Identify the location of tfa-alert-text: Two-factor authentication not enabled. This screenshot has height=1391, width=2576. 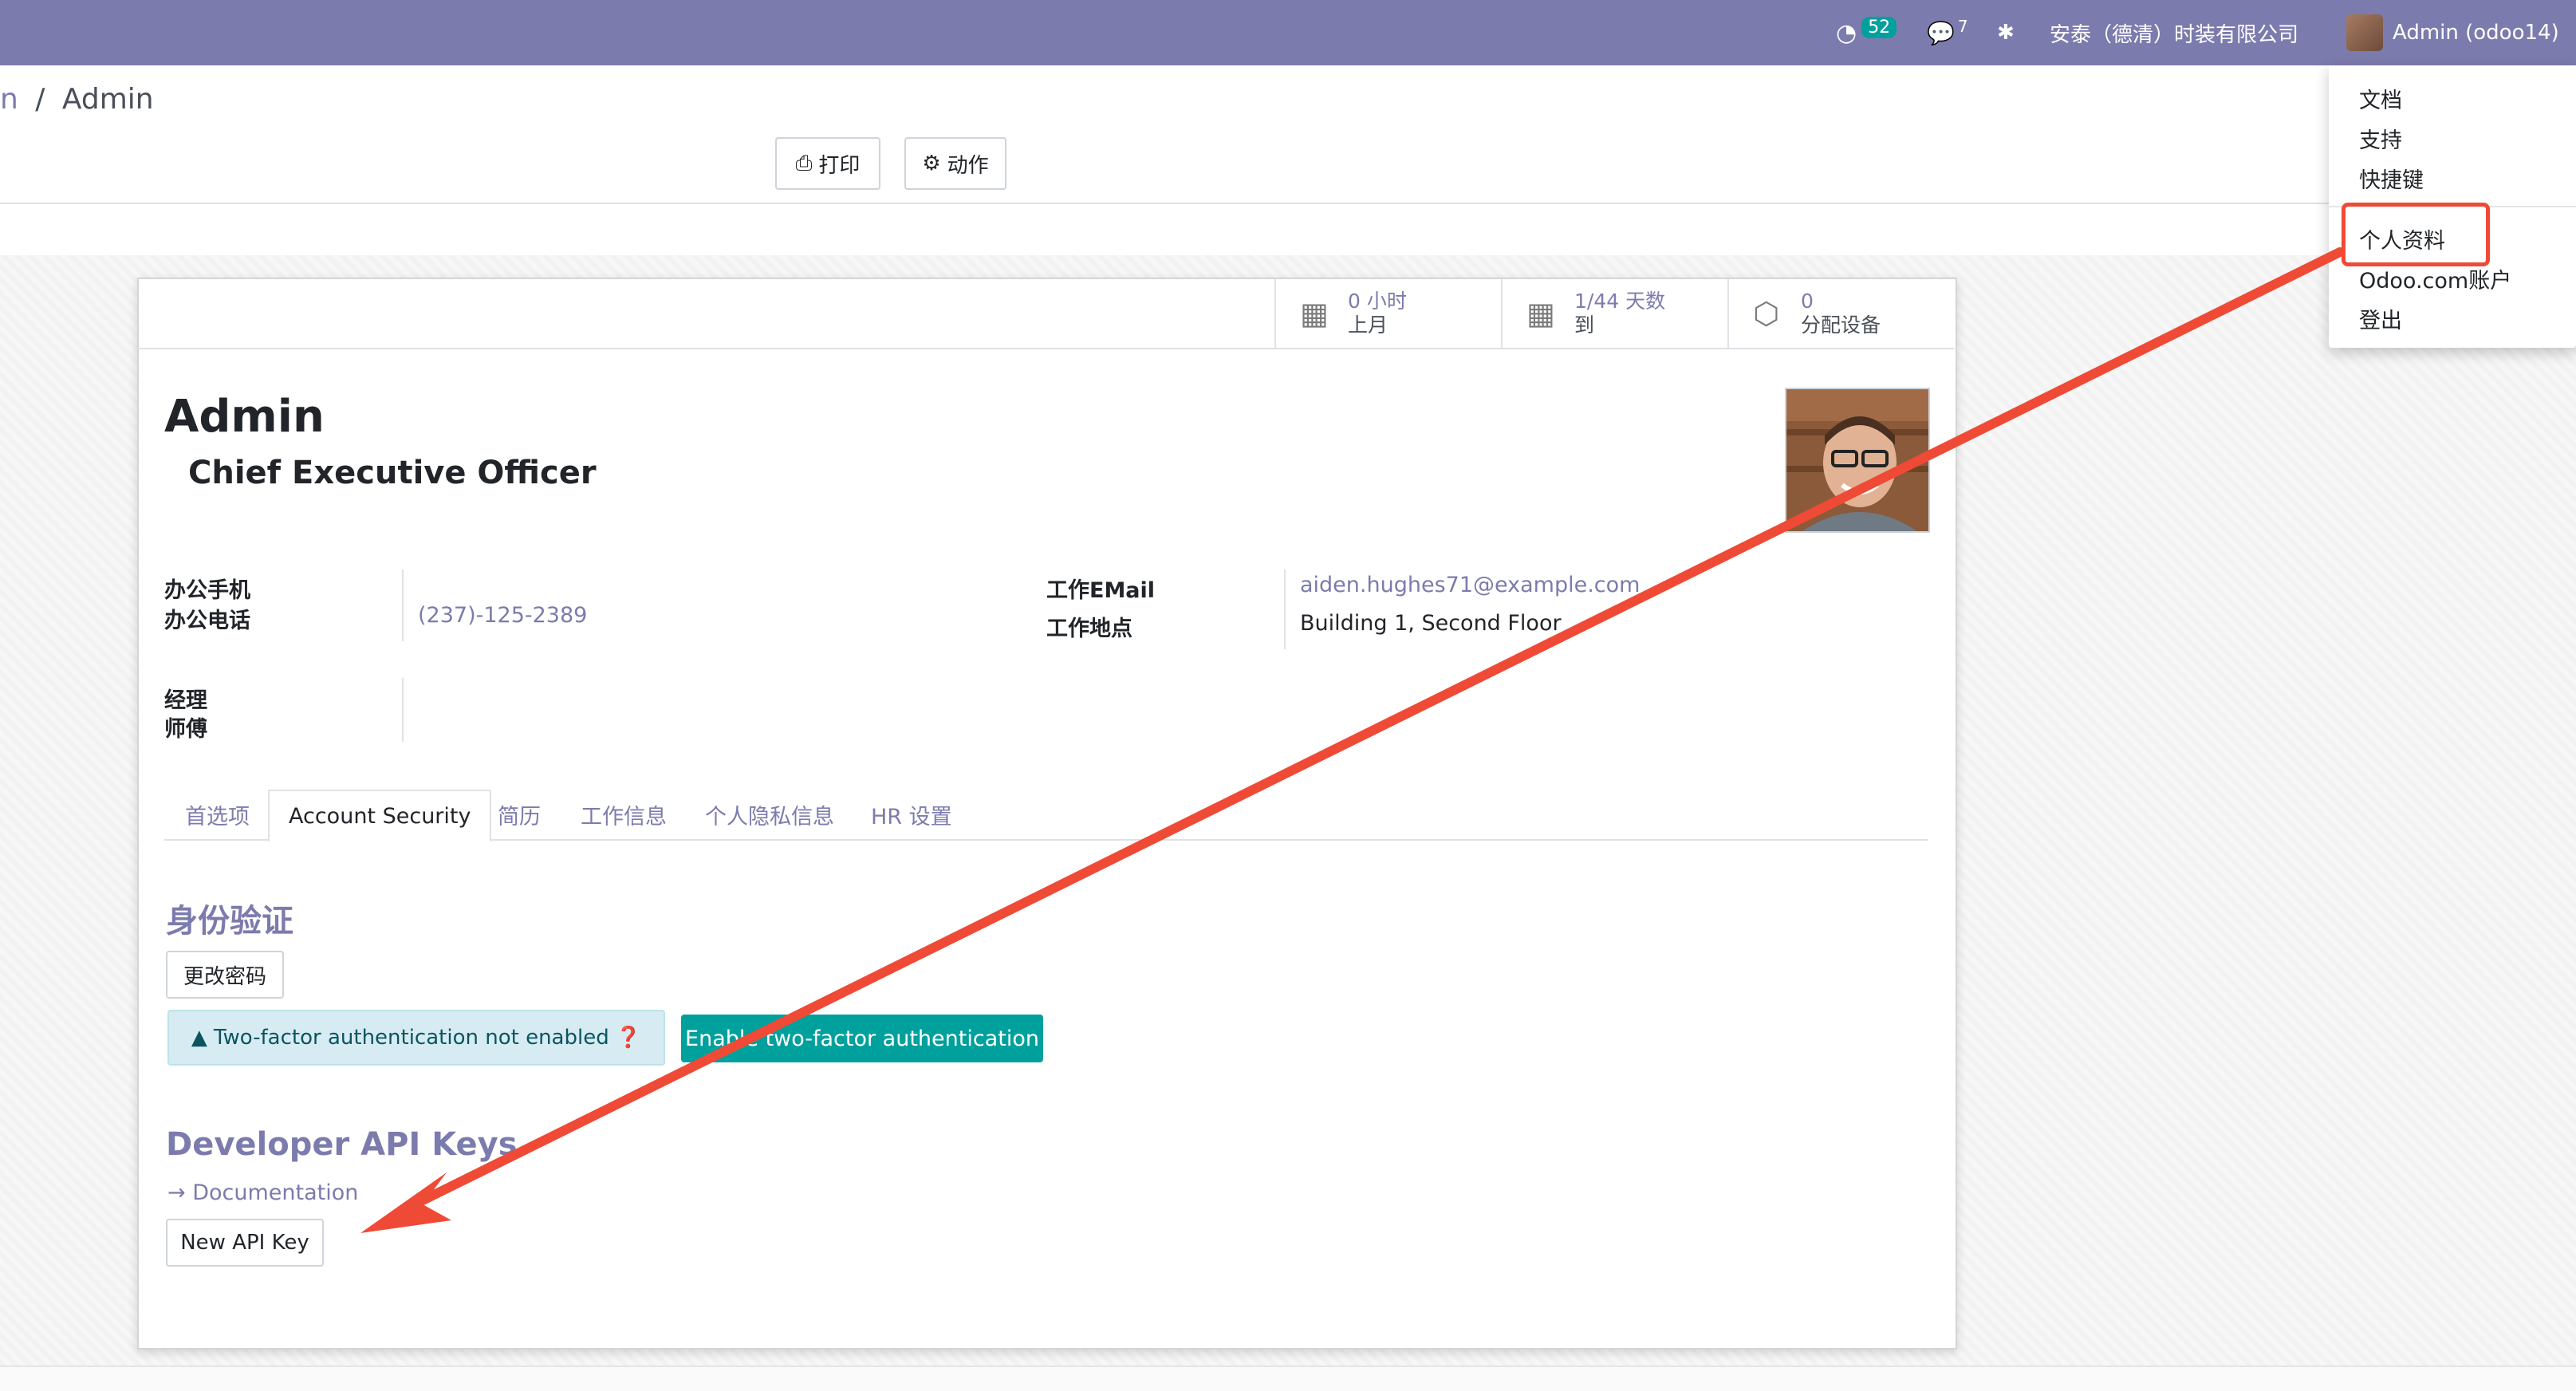
(411, 1038).